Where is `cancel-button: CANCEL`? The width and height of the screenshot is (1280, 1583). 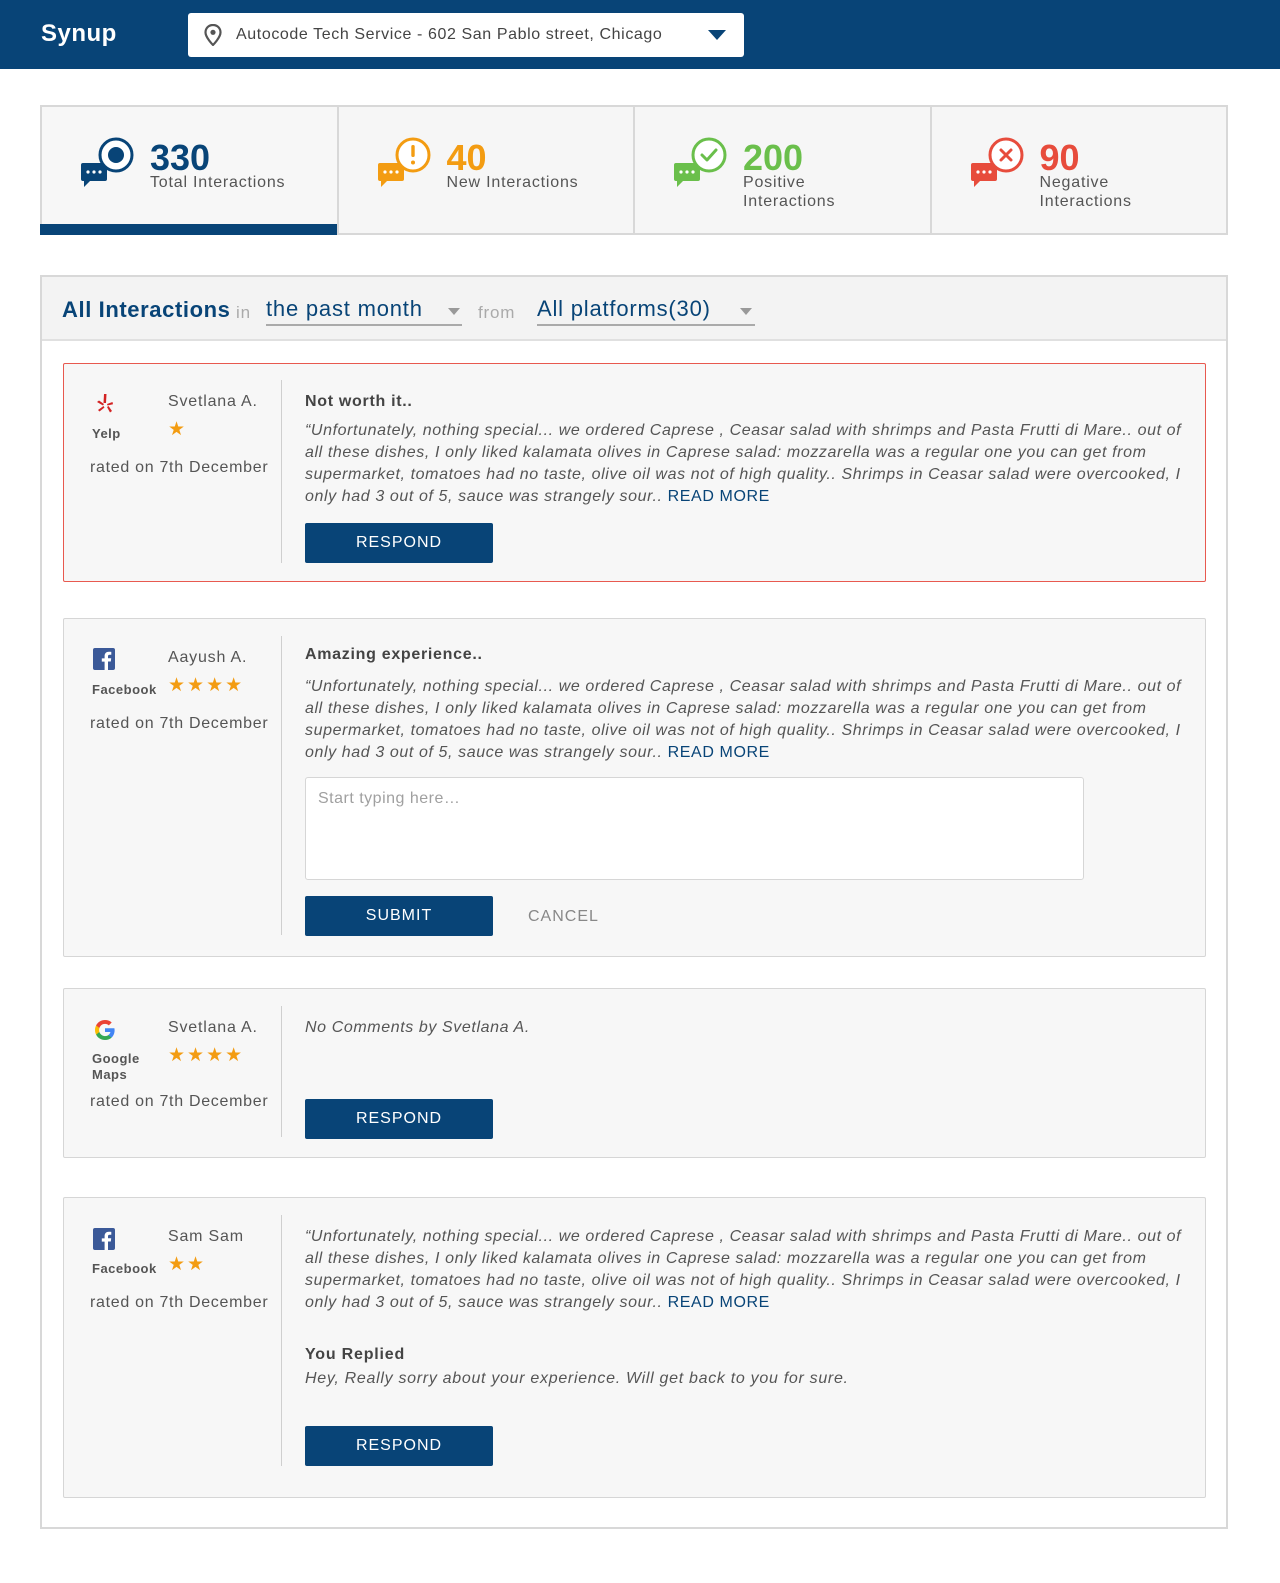
cancel-button: CANCEL is located at coordinates (563, 917).